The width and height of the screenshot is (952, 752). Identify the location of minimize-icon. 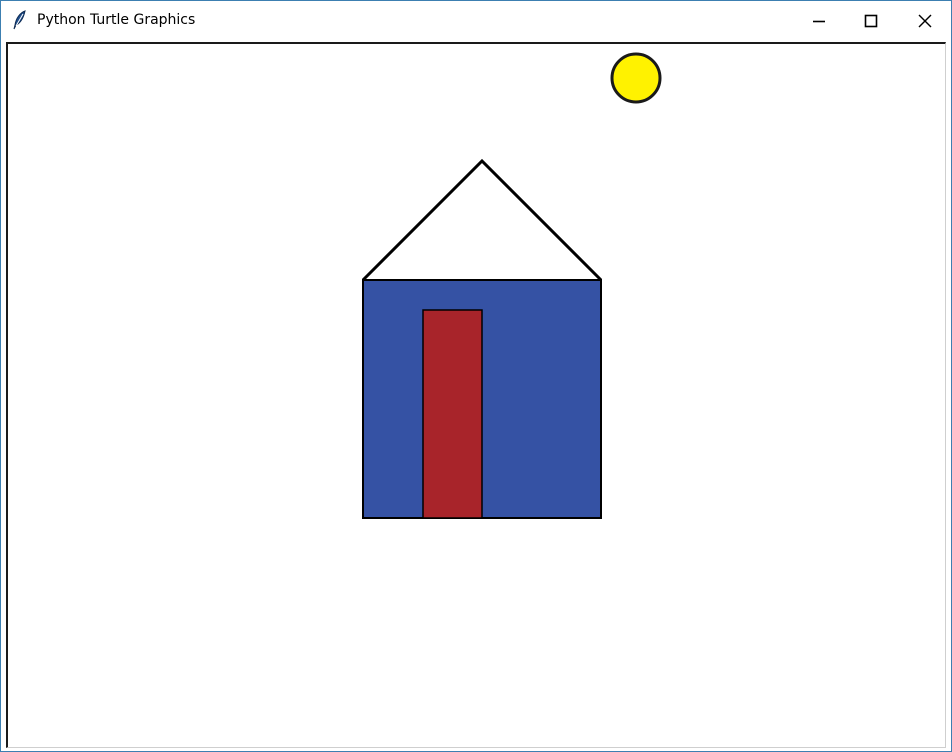
(819, 21).